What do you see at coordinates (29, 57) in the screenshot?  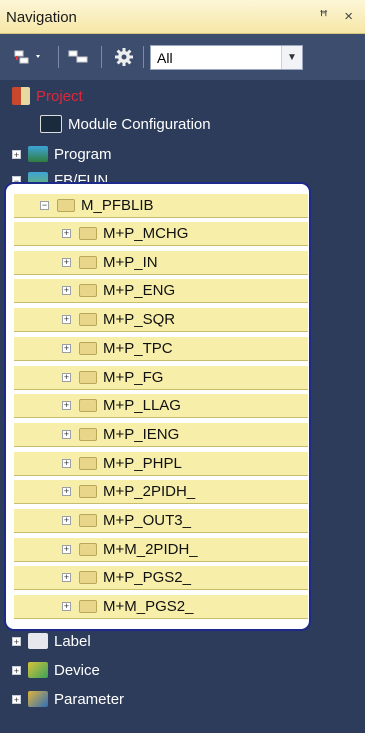 I see `tree-view-icon` at bounding box center [29, 57].